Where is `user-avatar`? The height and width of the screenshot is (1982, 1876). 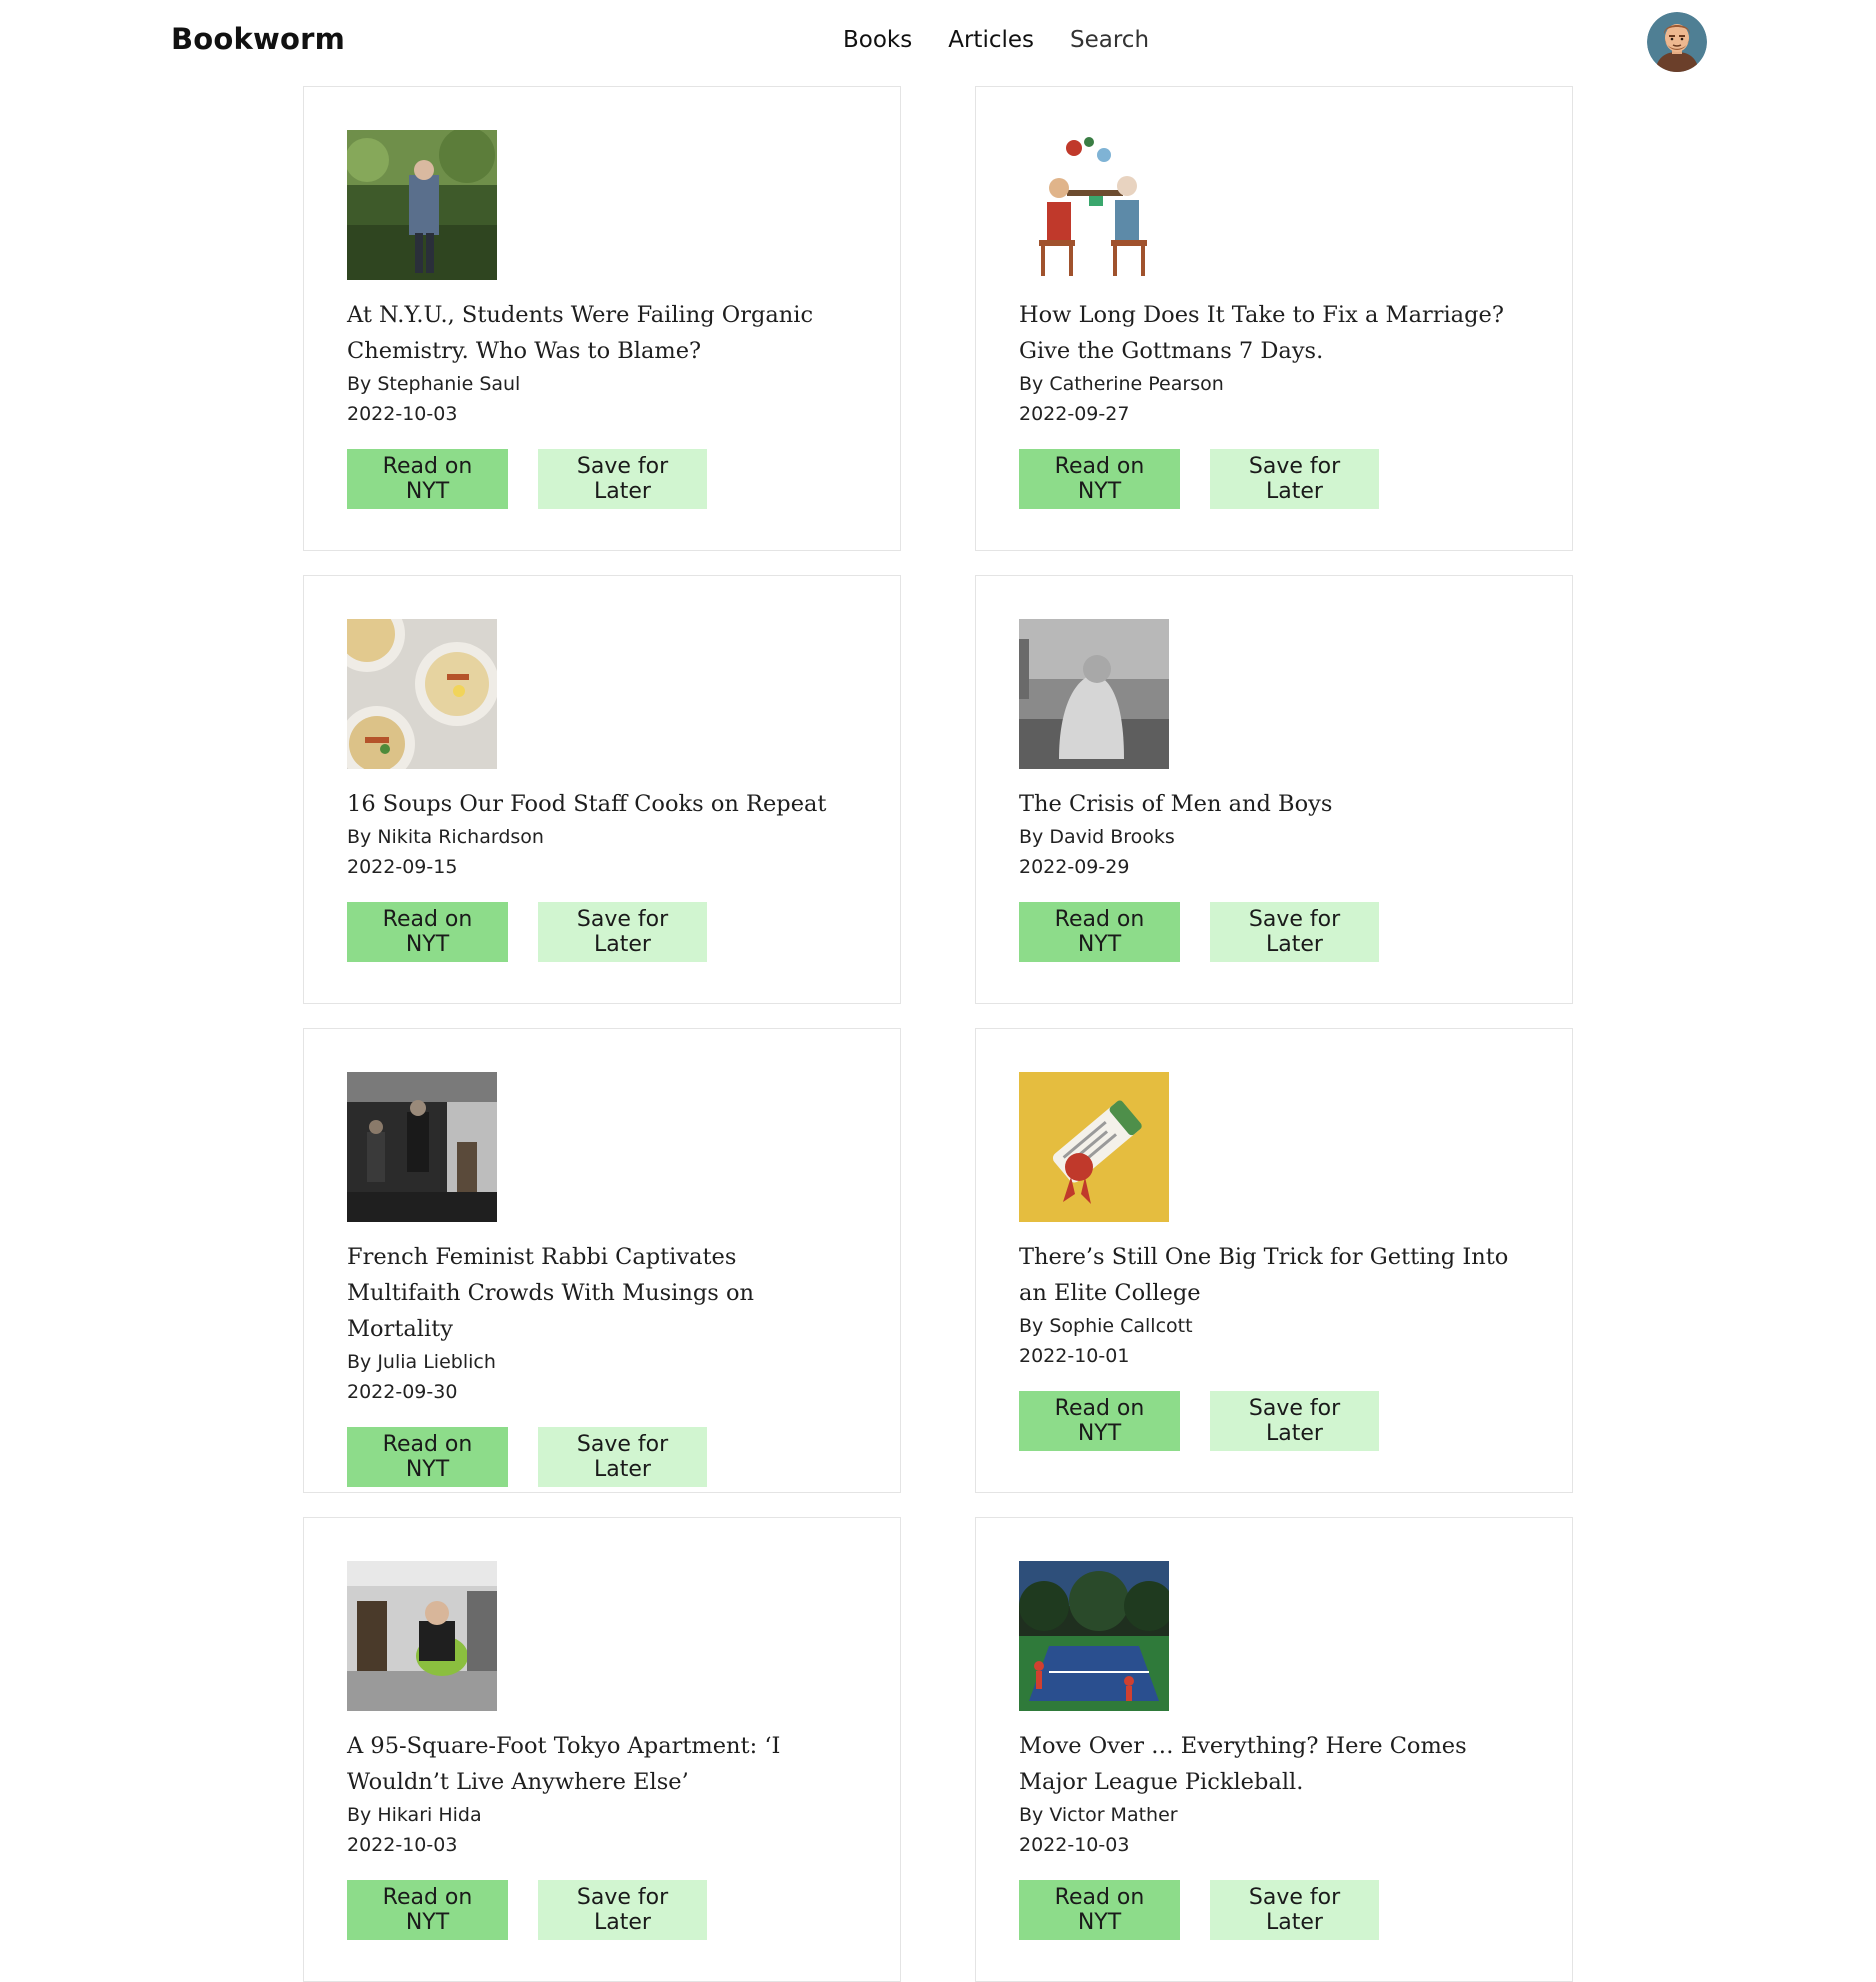 user-avatar is located at coordinates (1677, 42).